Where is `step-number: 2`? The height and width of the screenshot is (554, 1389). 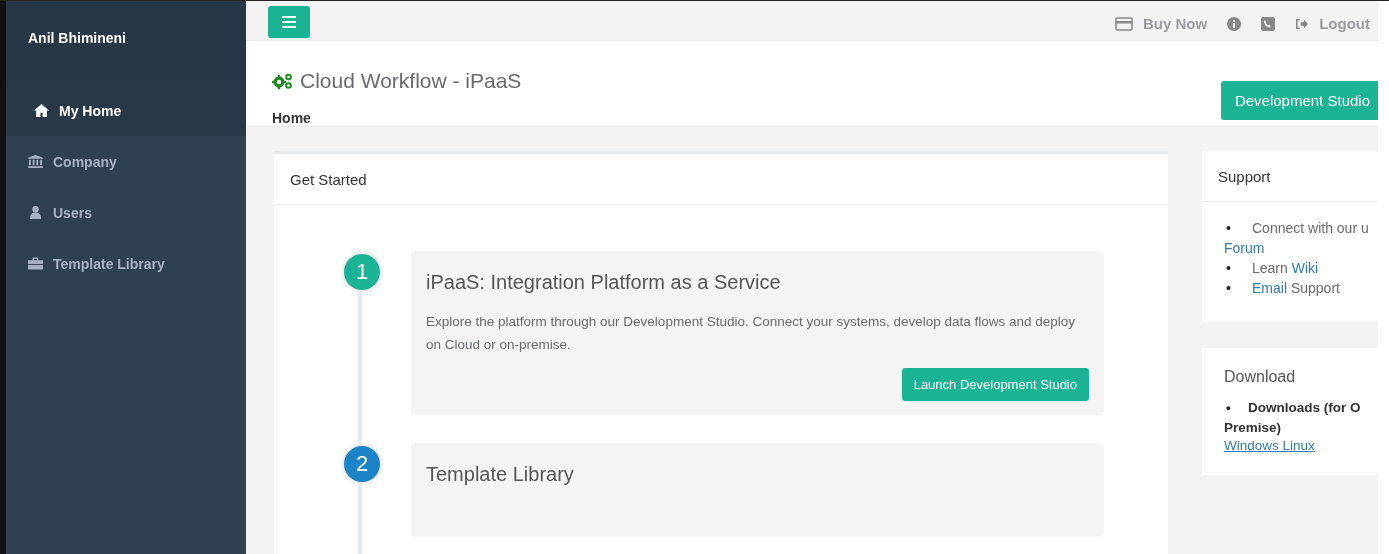
step-number: 2 is located at coordinates (362, 464).